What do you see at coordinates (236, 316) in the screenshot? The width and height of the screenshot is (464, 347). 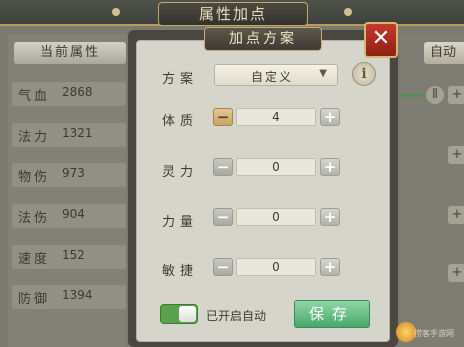 I see `auto-toggle-label: 已开启自动` at bounding box center [236, 316].